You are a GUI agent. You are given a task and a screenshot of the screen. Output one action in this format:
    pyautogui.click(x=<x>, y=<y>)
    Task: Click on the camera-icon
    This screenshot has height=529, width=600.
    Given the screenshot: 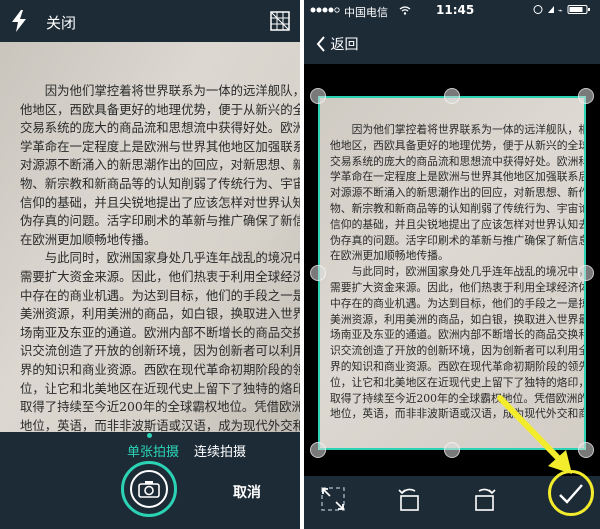 What is the action you would take?
    pyautogui.click(x=149, y=489)
    